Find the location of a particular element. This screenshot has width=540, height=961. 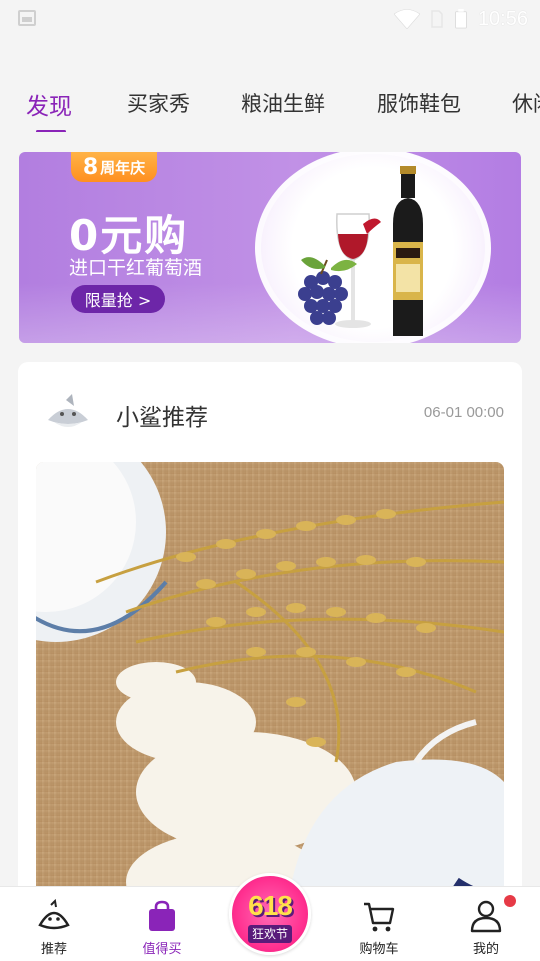

post-time: 06-01 00:00 is located at coordinates (463, 412).